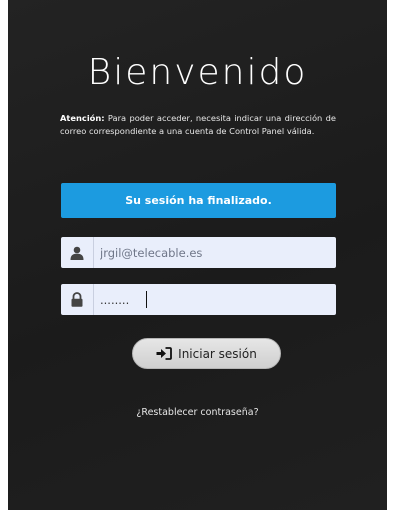  Describe the element at coordinates (197, 412) in the screenshot. I see `reset-password-link: ¿Restablecer contraseña?` at that location.